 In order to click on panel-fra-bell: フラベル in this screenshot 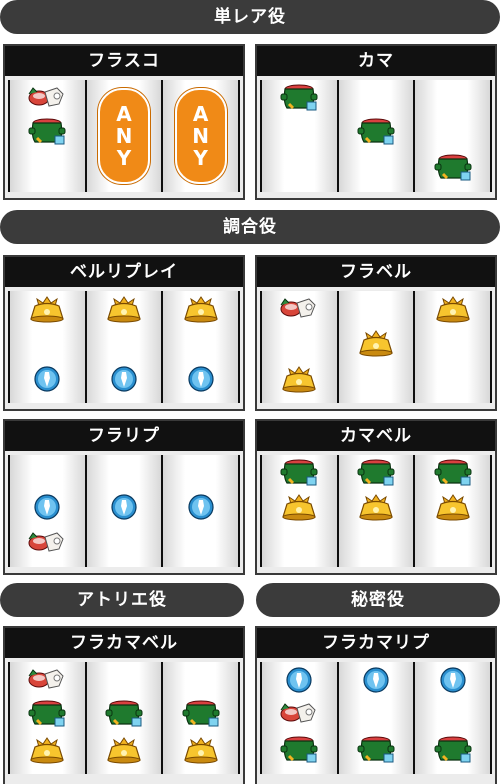, I will do `click(376, 333)`.